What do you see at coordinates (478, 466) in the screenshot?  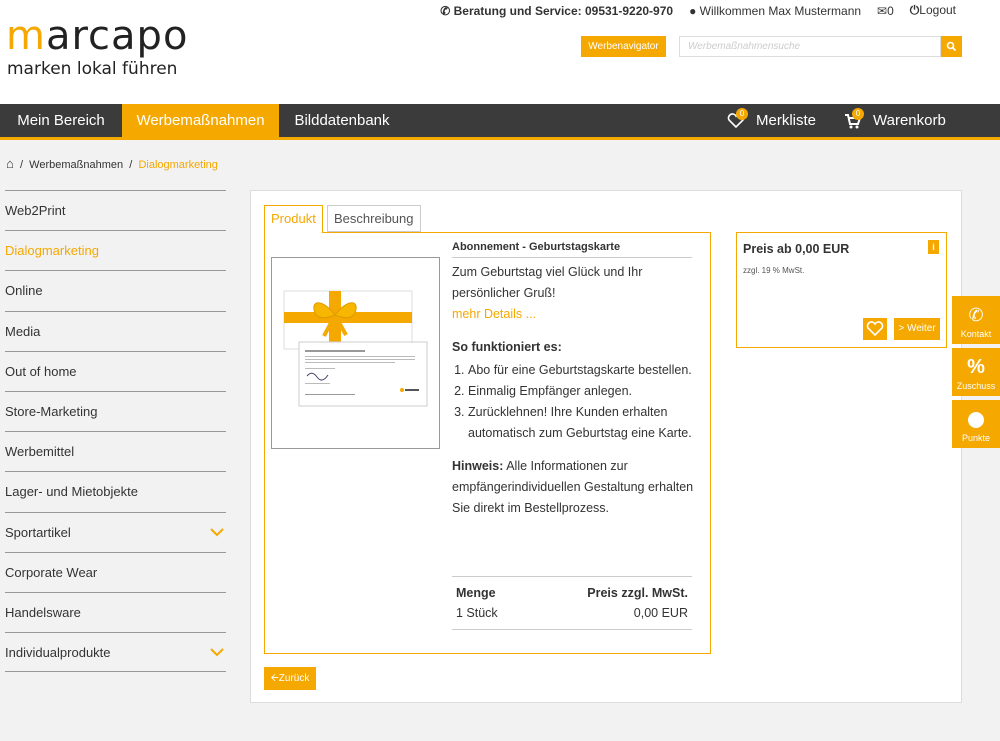 I see `hint-label: Hinweis:` at bounding box center [478, 466].